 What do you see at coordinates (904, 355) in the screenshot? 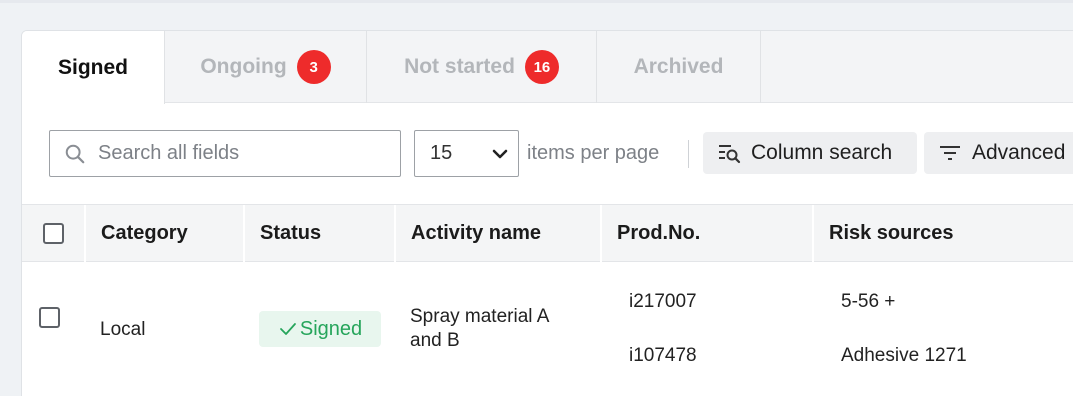
I see `risk-source-value: Adhesive 1271` at bounding box center [904, 355].